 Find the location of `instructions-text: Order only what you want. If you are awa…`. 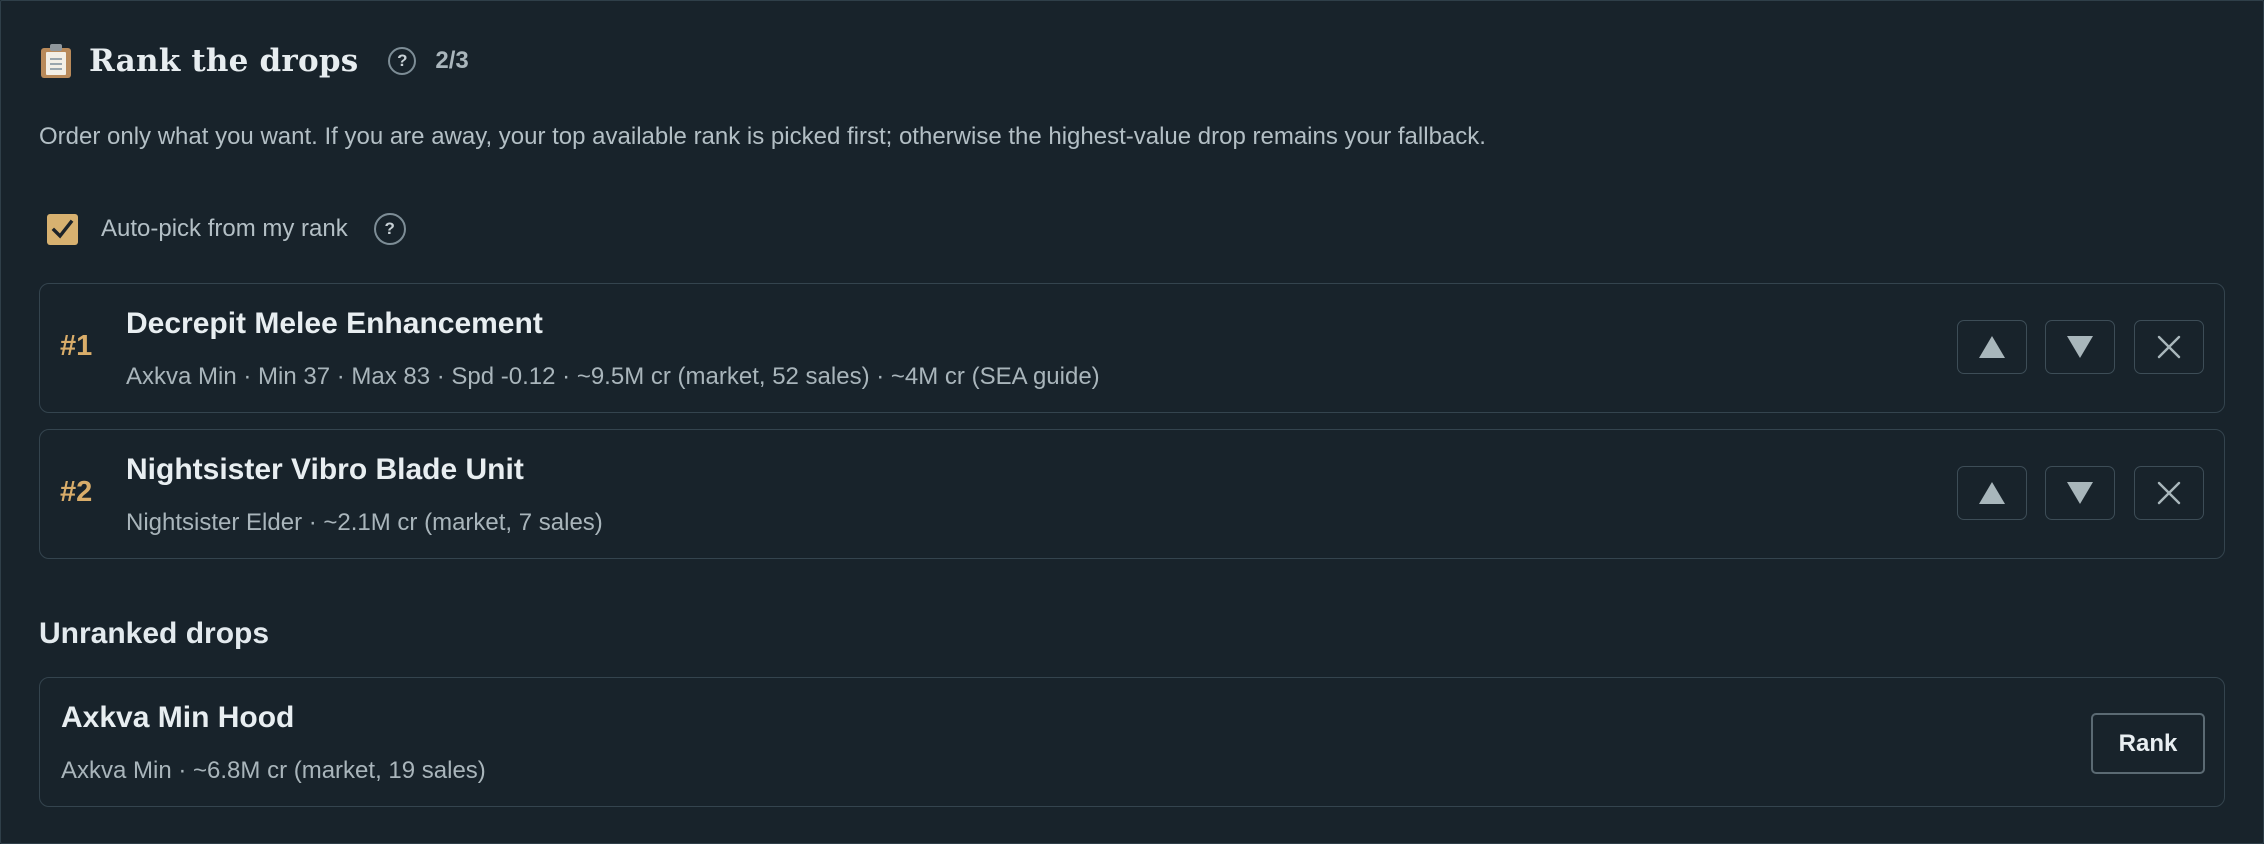

instructions-text: Order only what you want. If you are awa… is located at coordinates (762, 136).